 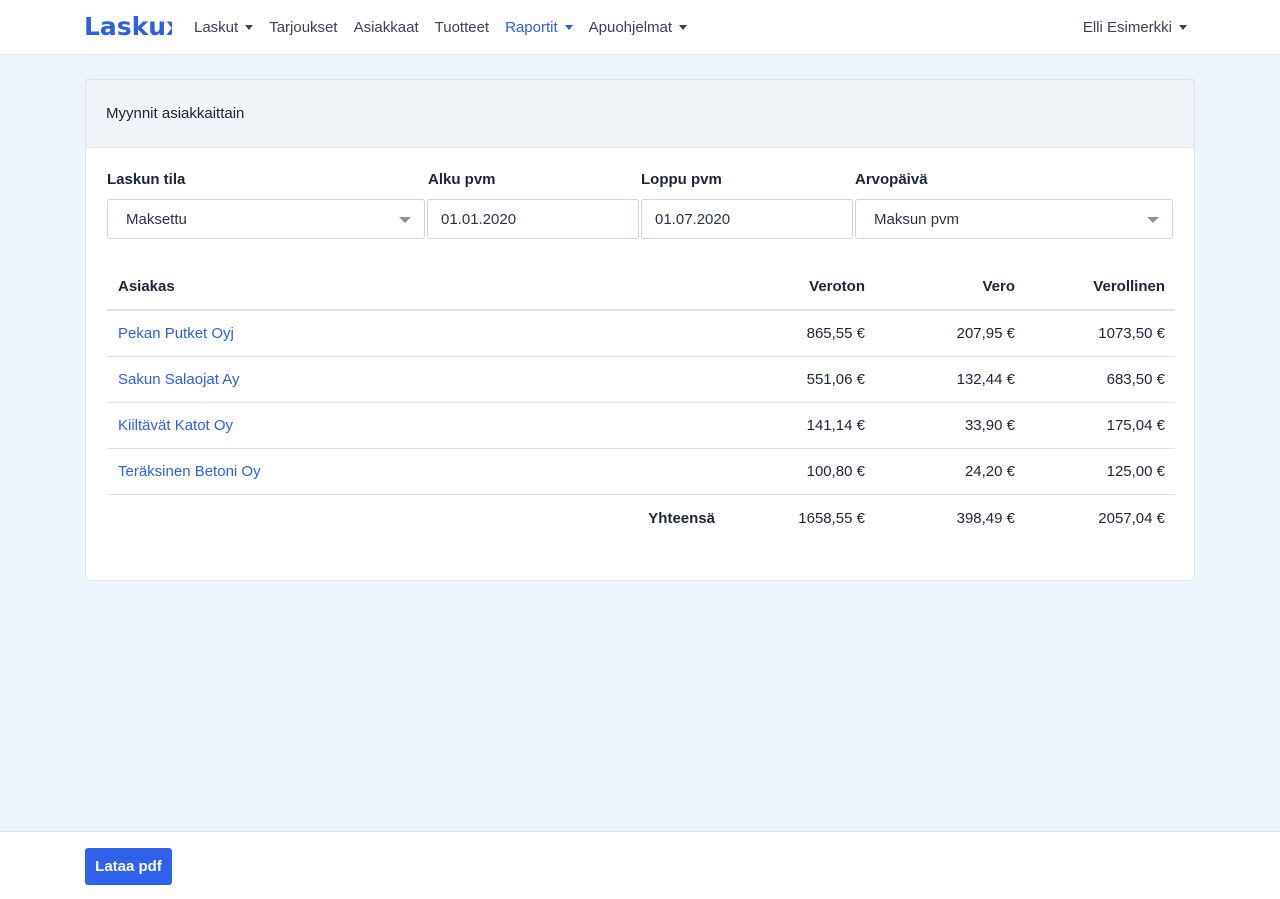 What do you see at coordinates (1014, 219) in the screenshot?
I see `value-date-select: Maksun pvm` at bounding box center [1014, 219].